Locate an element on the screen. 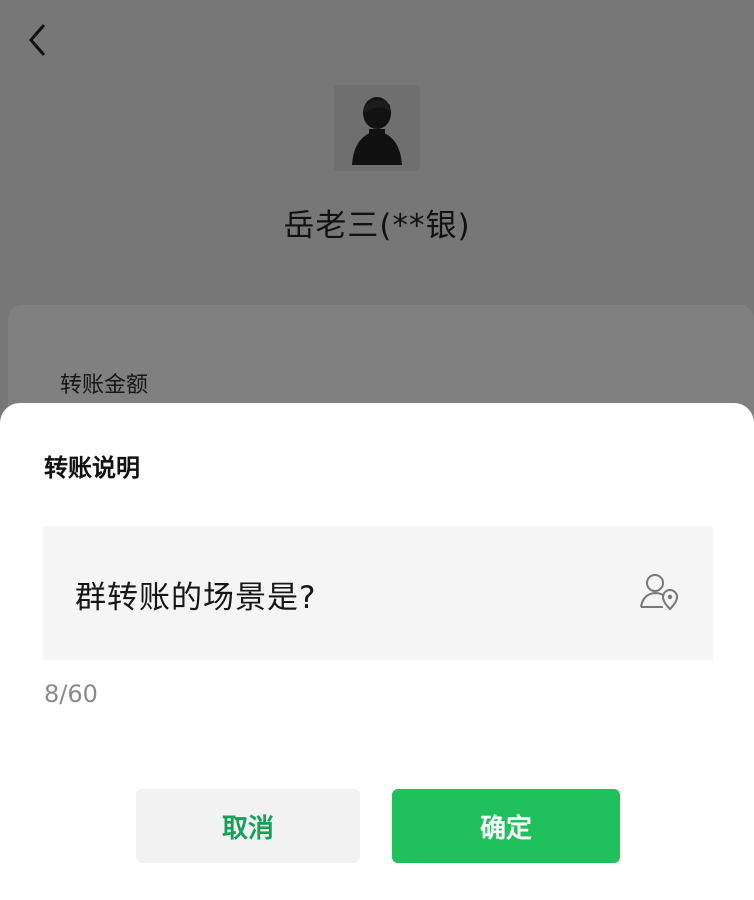 Image resolution: width=754 pixels, height=900 pixels. contact-location-icon is located at coordinates (659, 592).